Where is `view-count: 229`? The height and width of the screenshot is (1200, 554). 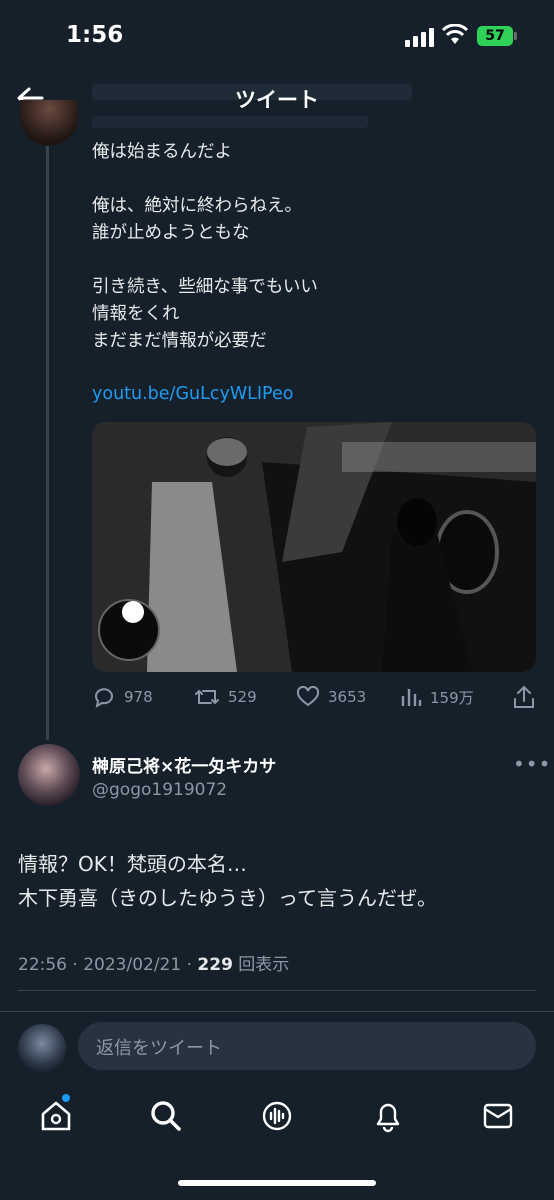 view-count: 229 is located at coordinates (215, 965).